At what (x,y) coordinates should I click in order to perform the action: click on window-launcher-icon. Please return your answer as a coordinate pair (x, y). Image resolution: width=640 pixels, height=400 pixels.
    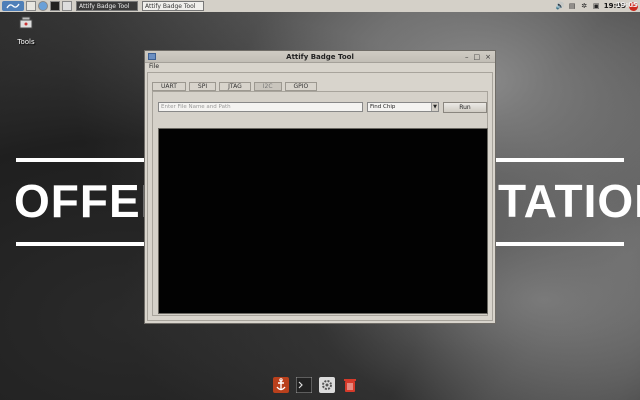
    Looking at the image, I should click on (67, 6).